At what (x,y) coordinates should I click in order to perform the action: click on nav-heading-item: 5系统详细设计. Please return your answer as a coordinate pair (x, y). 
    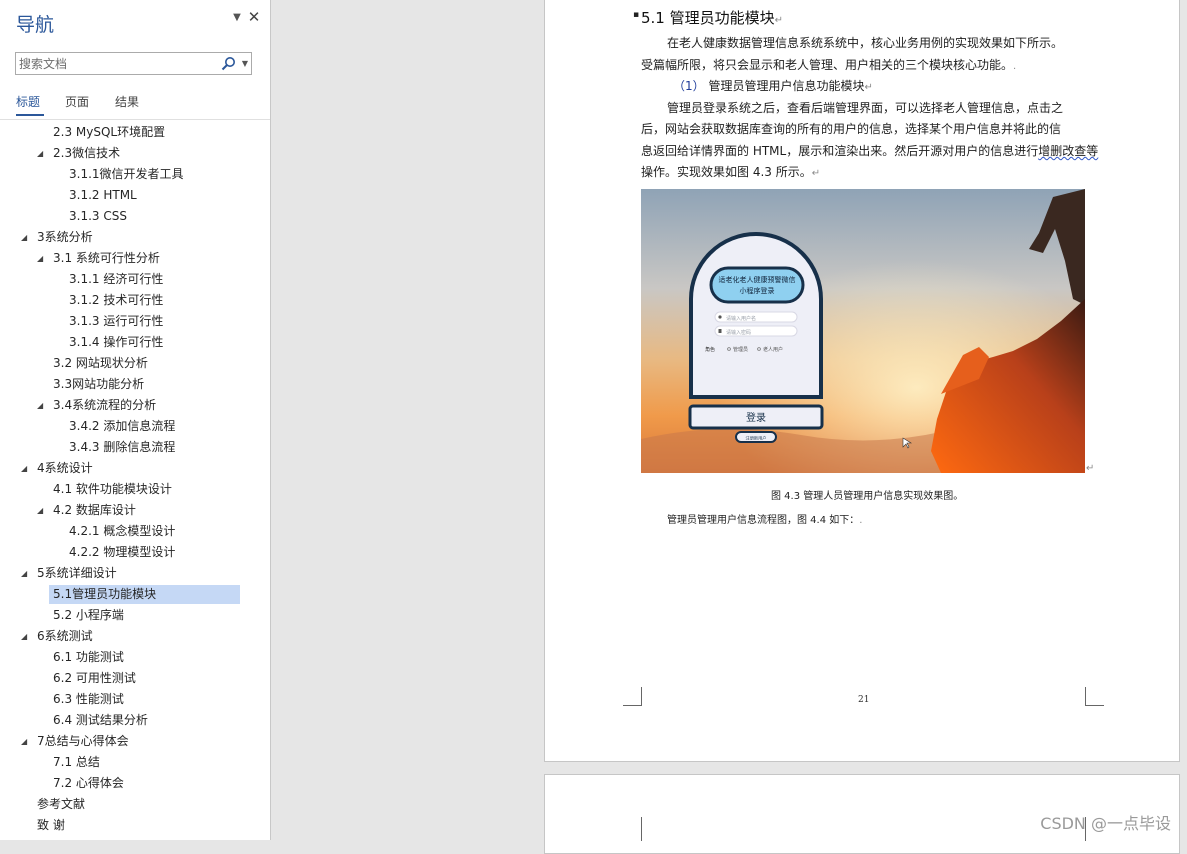
    Looking at the image, I should click on (77, 573).